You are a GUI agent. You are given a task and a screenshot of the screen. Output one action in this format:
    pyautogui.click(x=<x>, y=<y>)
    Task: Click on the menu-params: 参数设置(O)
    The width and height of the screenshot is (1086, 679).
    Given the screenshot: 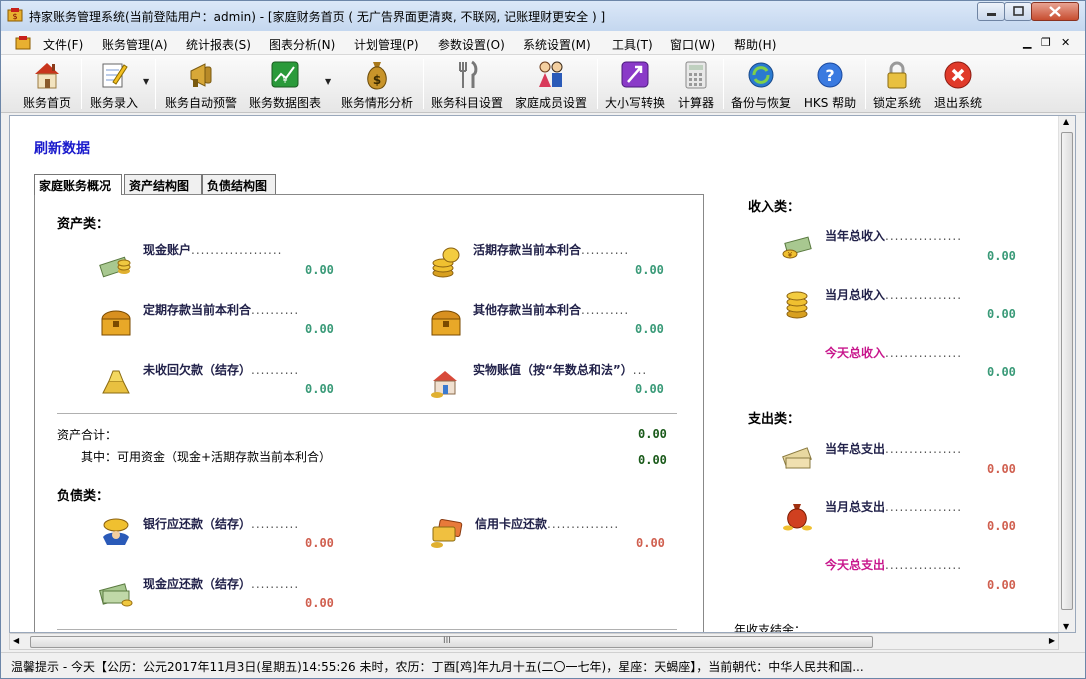 What is the action you would take?
    pyautogui.click(x=471, y=44)
    